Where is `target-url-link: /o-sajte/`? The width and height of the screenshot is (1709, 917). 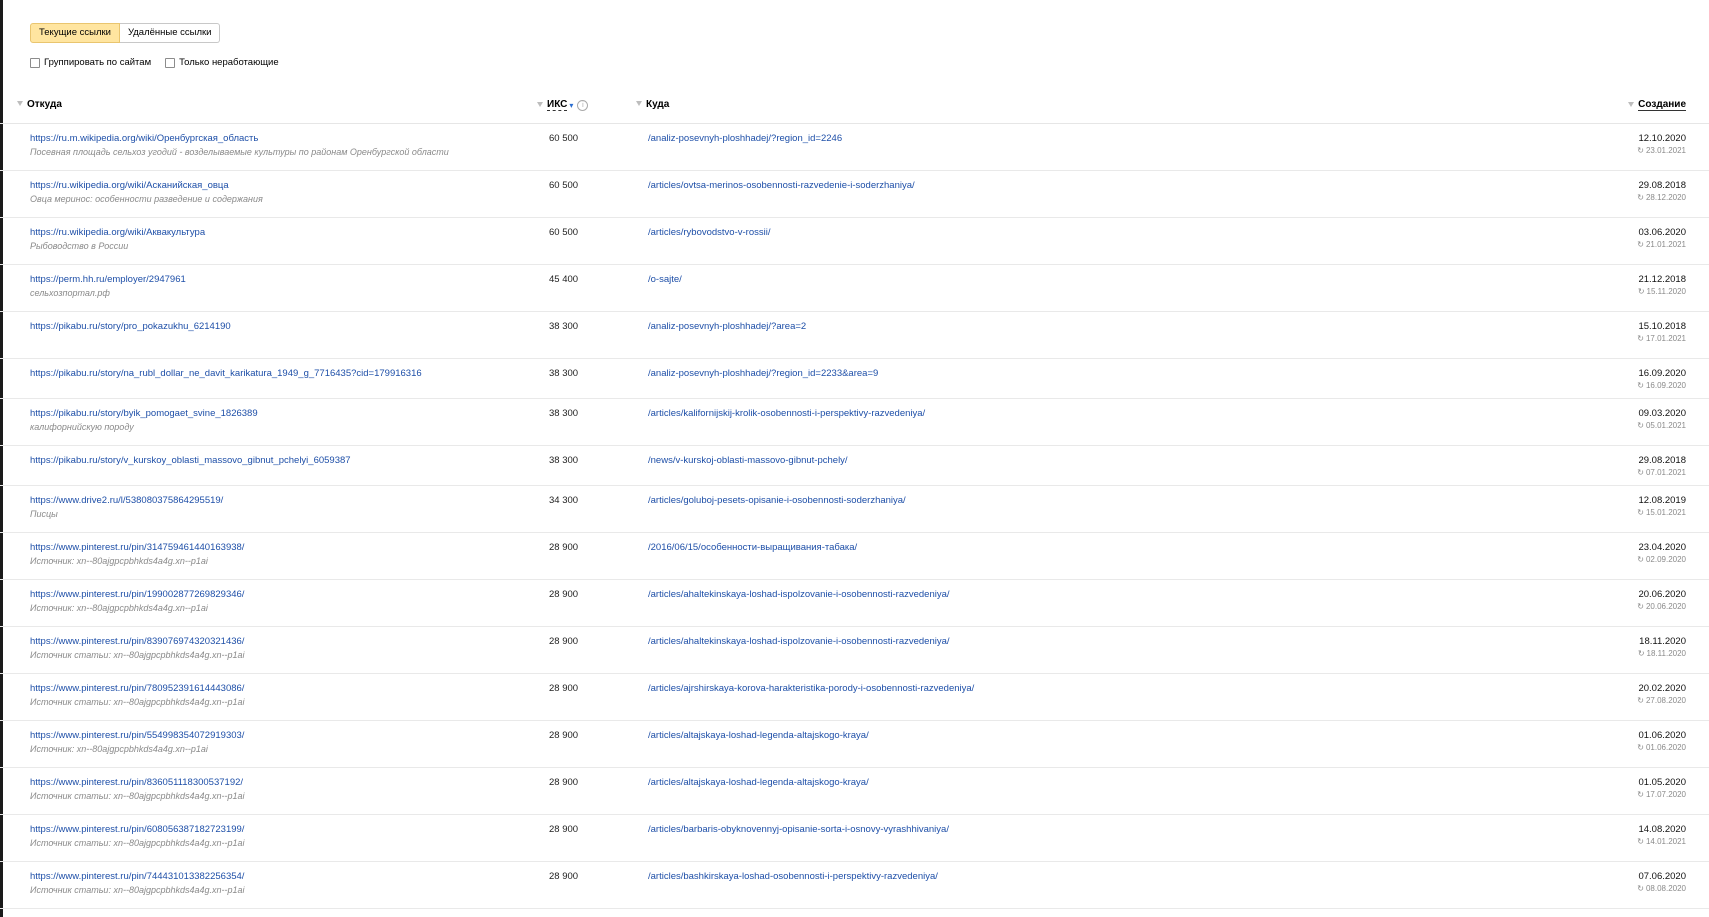
target-url-link: /o-sajte/ is located at coordinates (665, 279).